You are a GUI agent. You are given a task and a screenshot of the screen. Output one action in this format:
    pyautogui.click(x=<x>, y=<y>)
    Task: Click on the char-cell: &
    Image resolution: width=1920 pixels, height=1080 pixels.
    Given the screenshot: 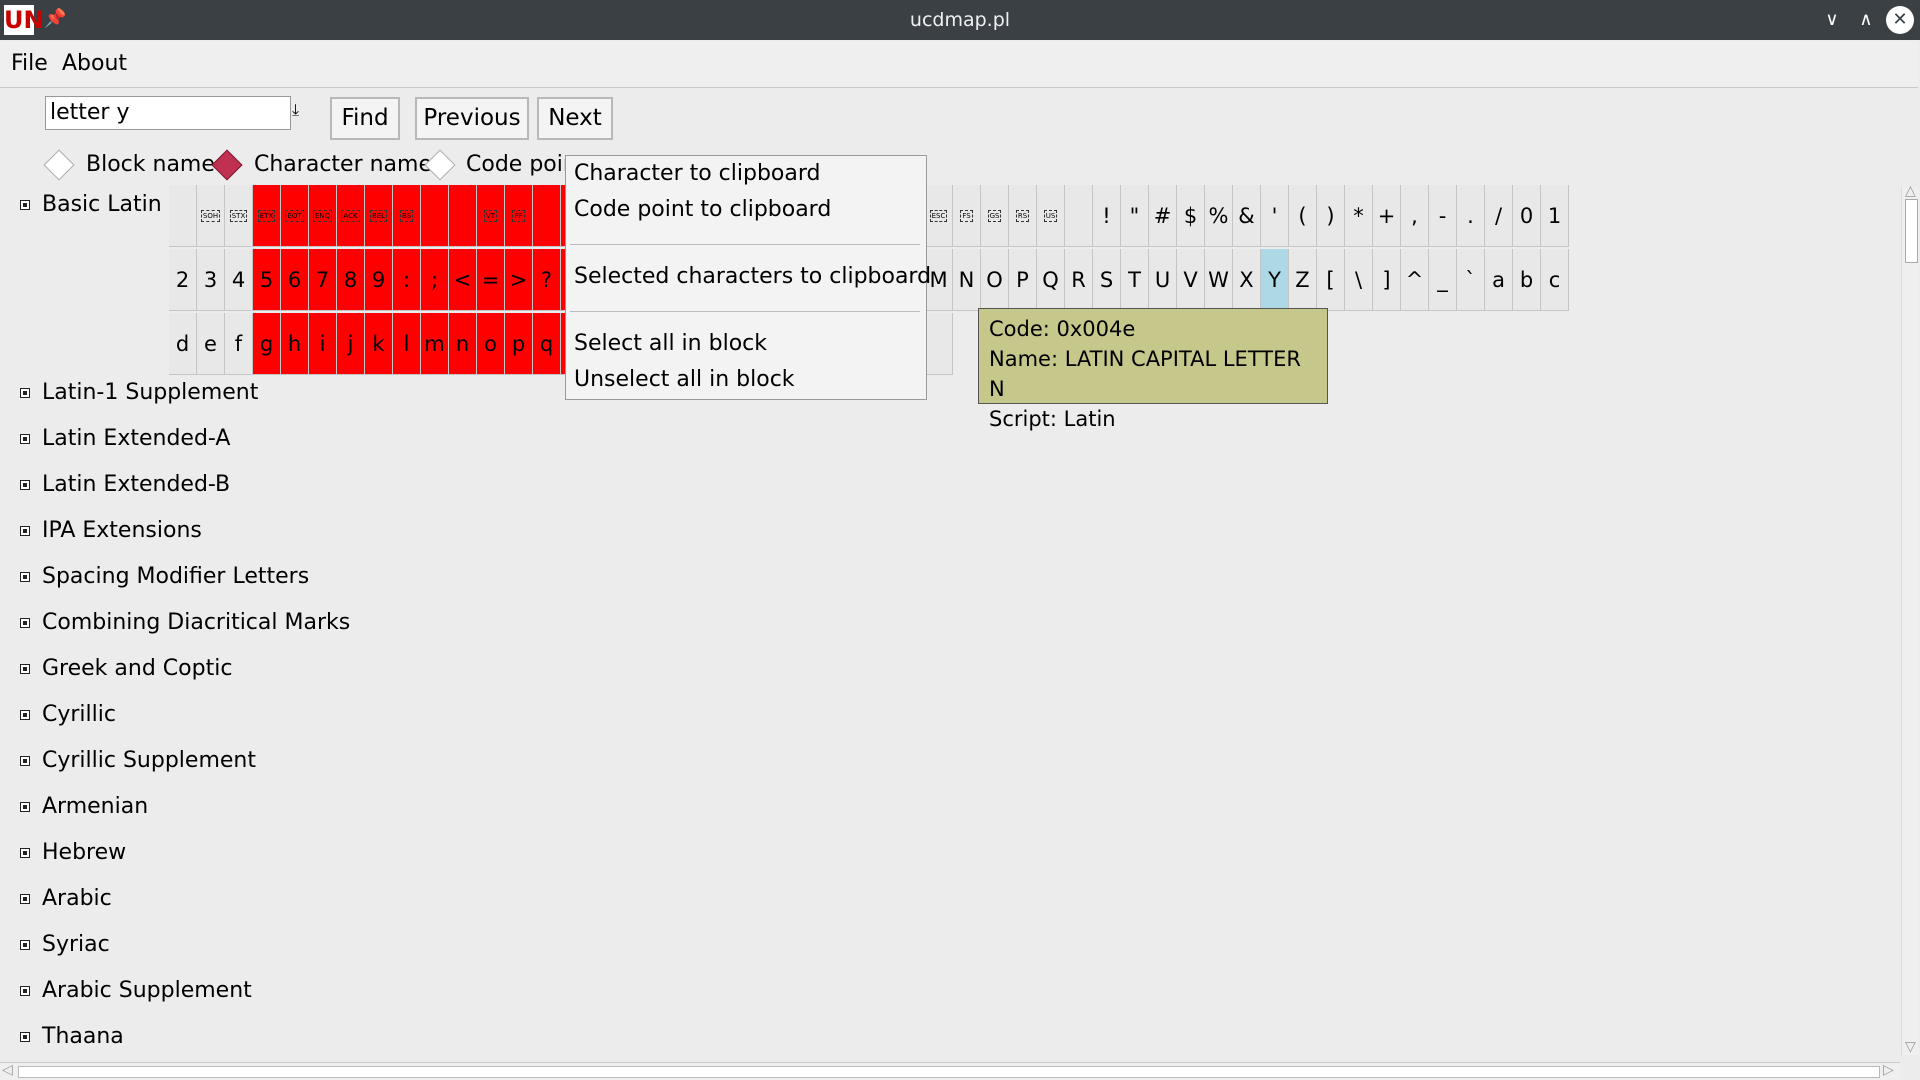 What is the action you would take?
    pyautogui.click(x=1247, y=216)
    